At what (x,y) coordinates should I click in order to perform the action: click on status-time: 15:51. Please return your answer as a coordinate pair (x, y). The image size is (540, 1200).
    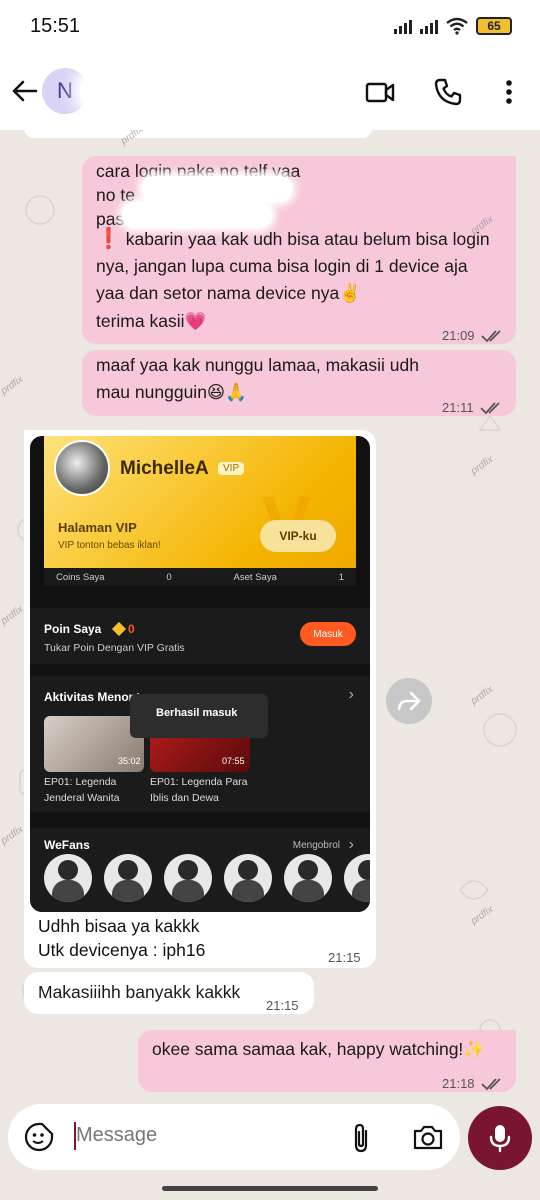
    Looking at the image, I should click on (55, 25).